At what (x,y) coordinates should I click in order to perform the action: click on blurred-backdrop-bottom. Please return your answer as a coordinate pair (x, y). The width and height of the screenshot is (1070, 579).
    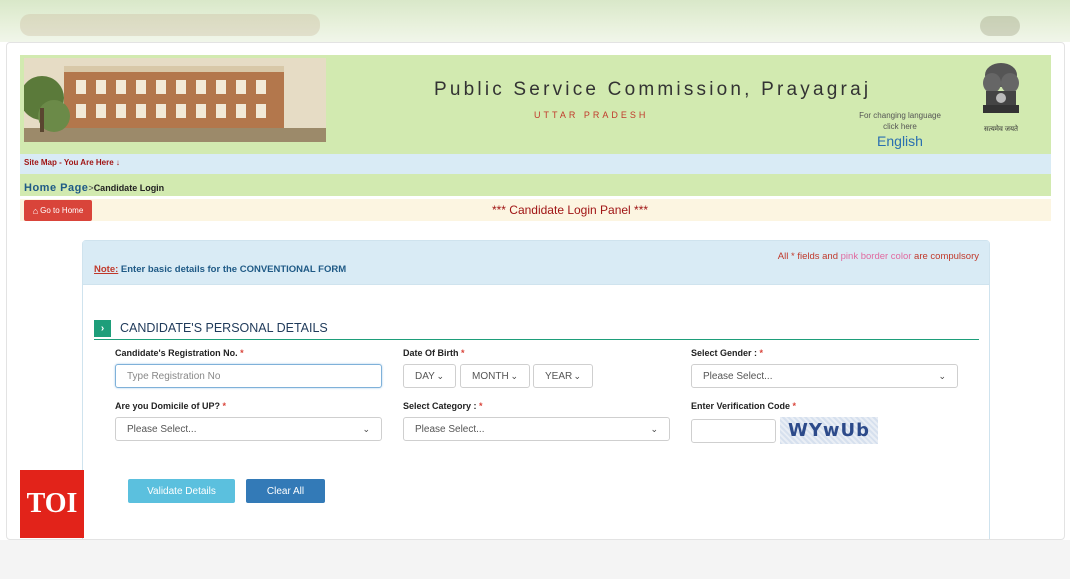
    Looking at the image, I should click on (535, 559).